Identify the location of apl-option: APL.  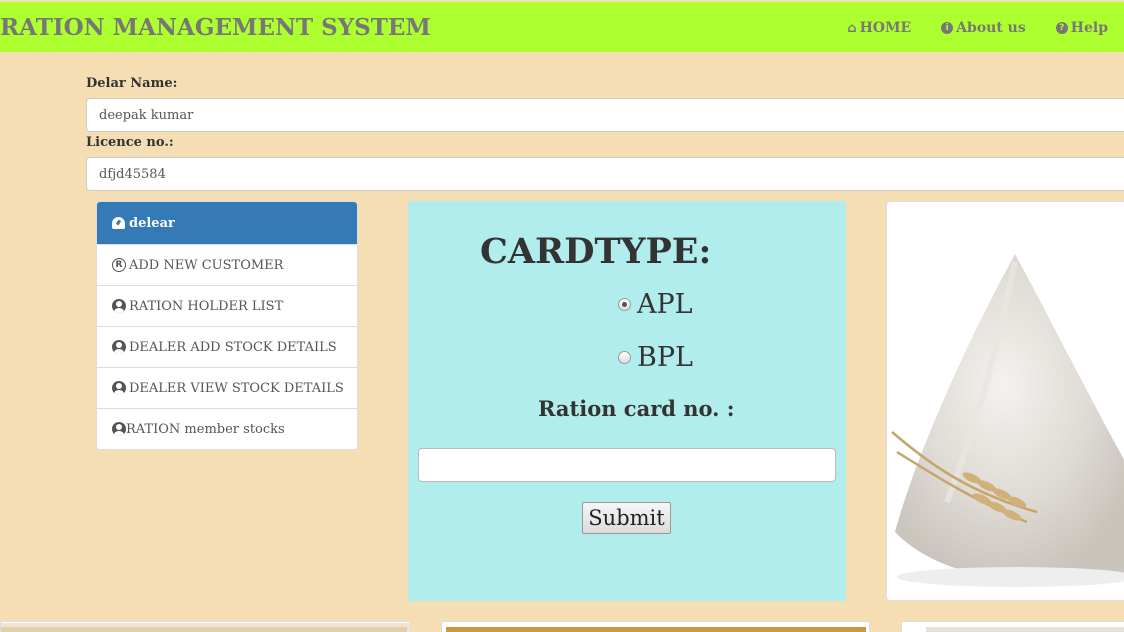
(655, 304).